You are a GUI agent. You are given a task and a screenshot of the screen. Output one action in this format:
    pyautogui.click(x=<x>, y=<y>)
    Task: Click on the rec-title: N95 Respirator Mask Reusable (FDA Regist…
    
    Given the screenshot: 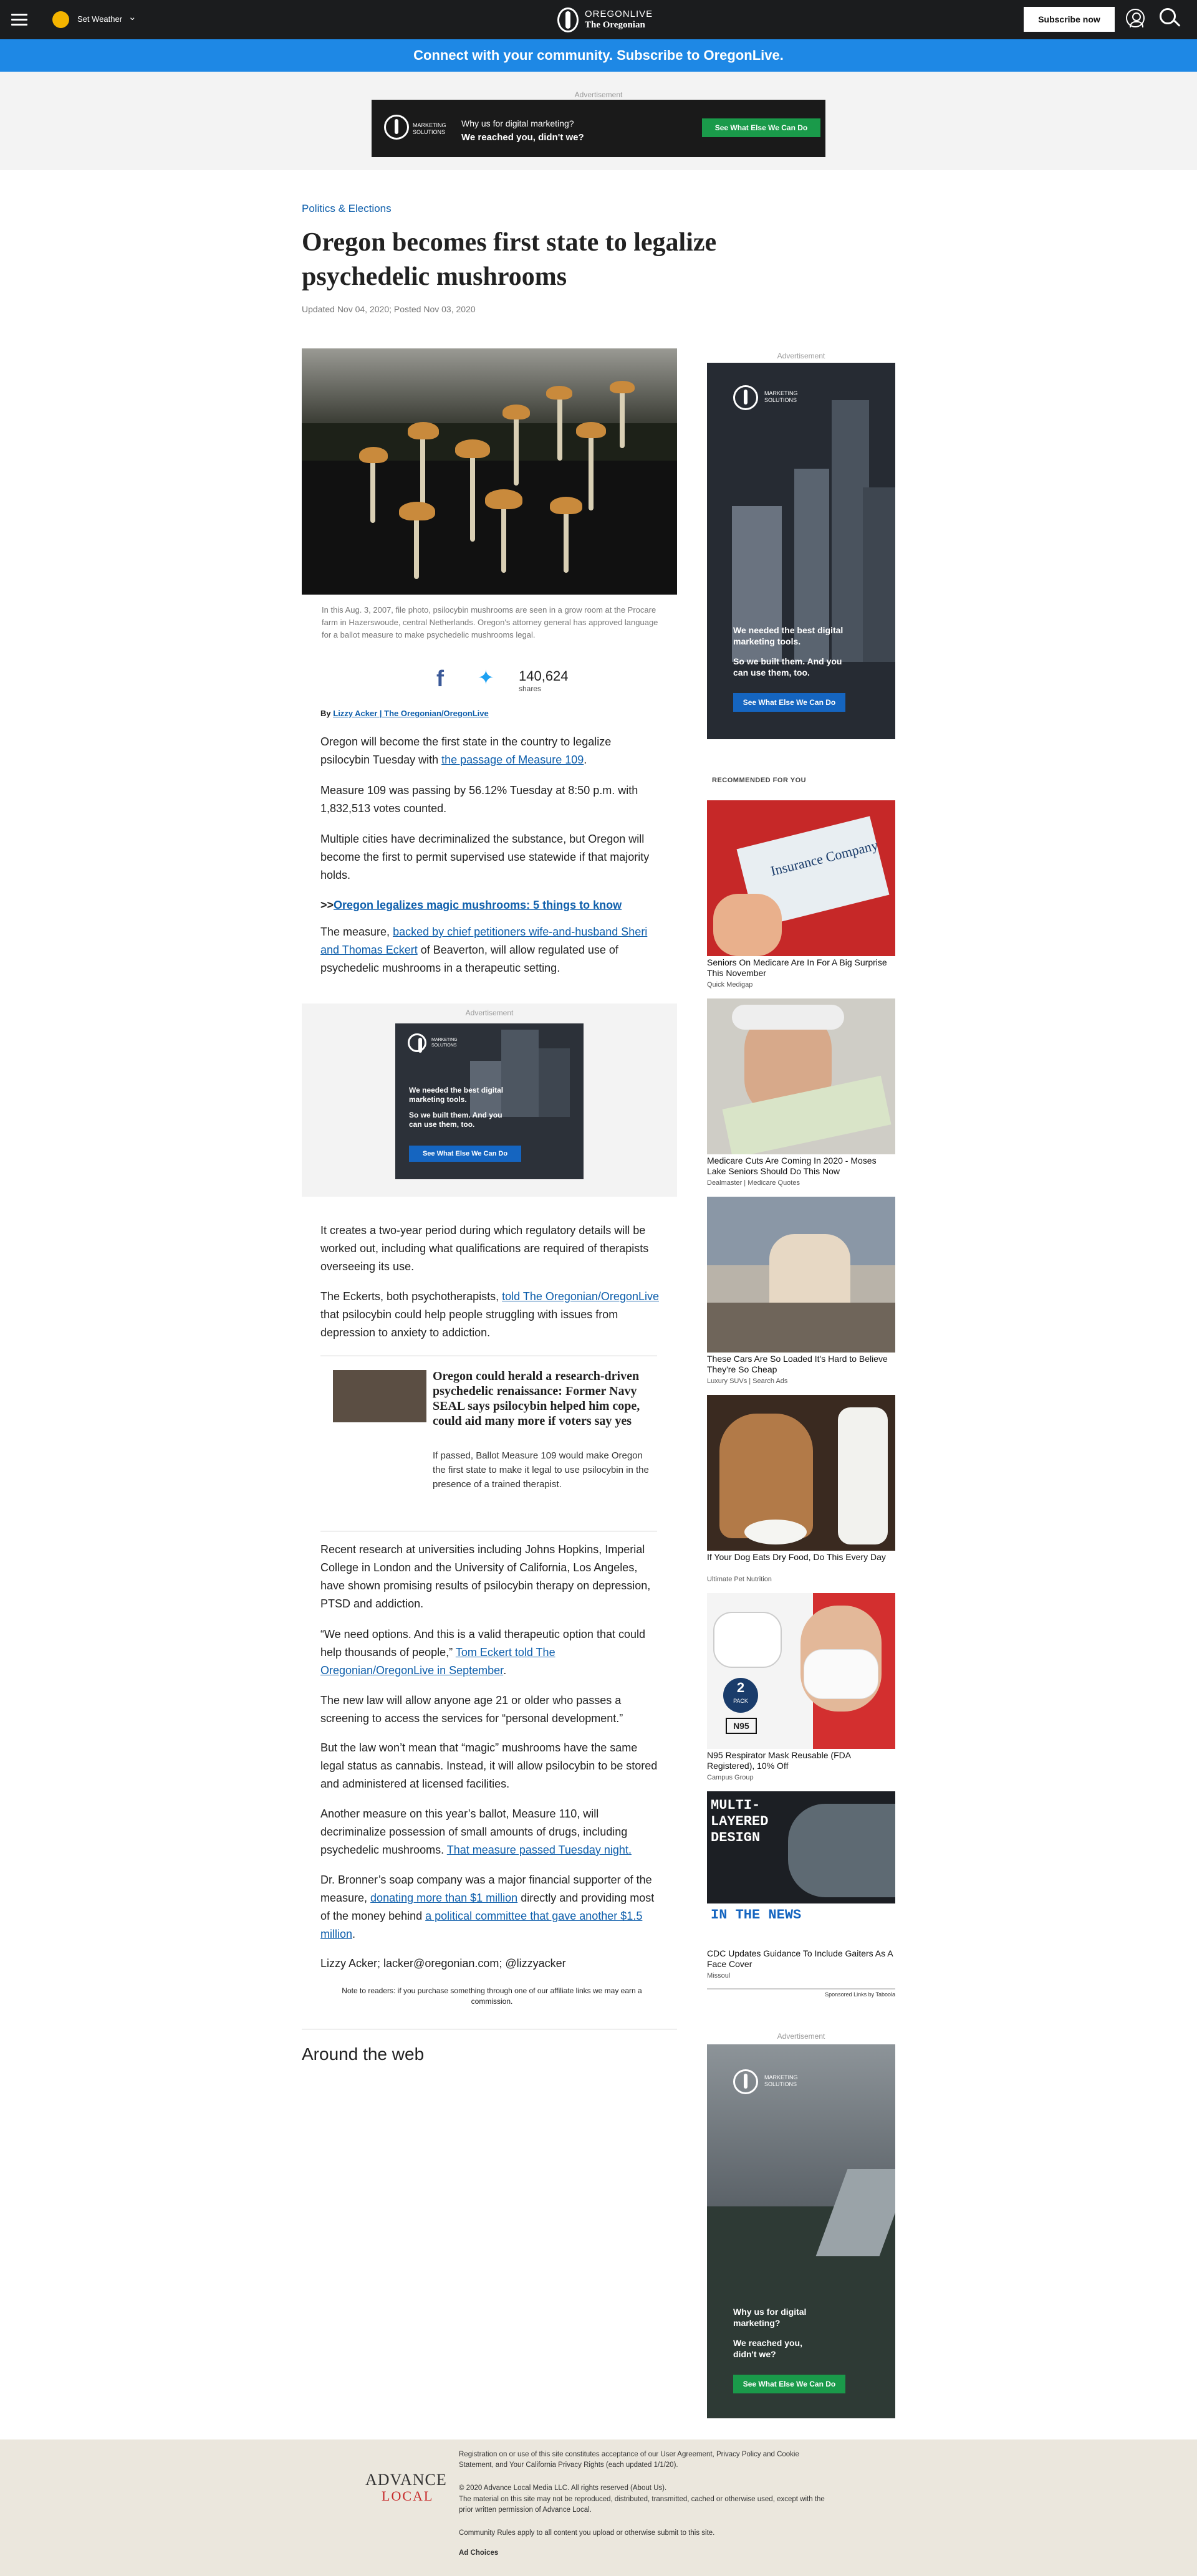 What is the action you would take?
    pyautogui.click(x=801, y=1760)
    